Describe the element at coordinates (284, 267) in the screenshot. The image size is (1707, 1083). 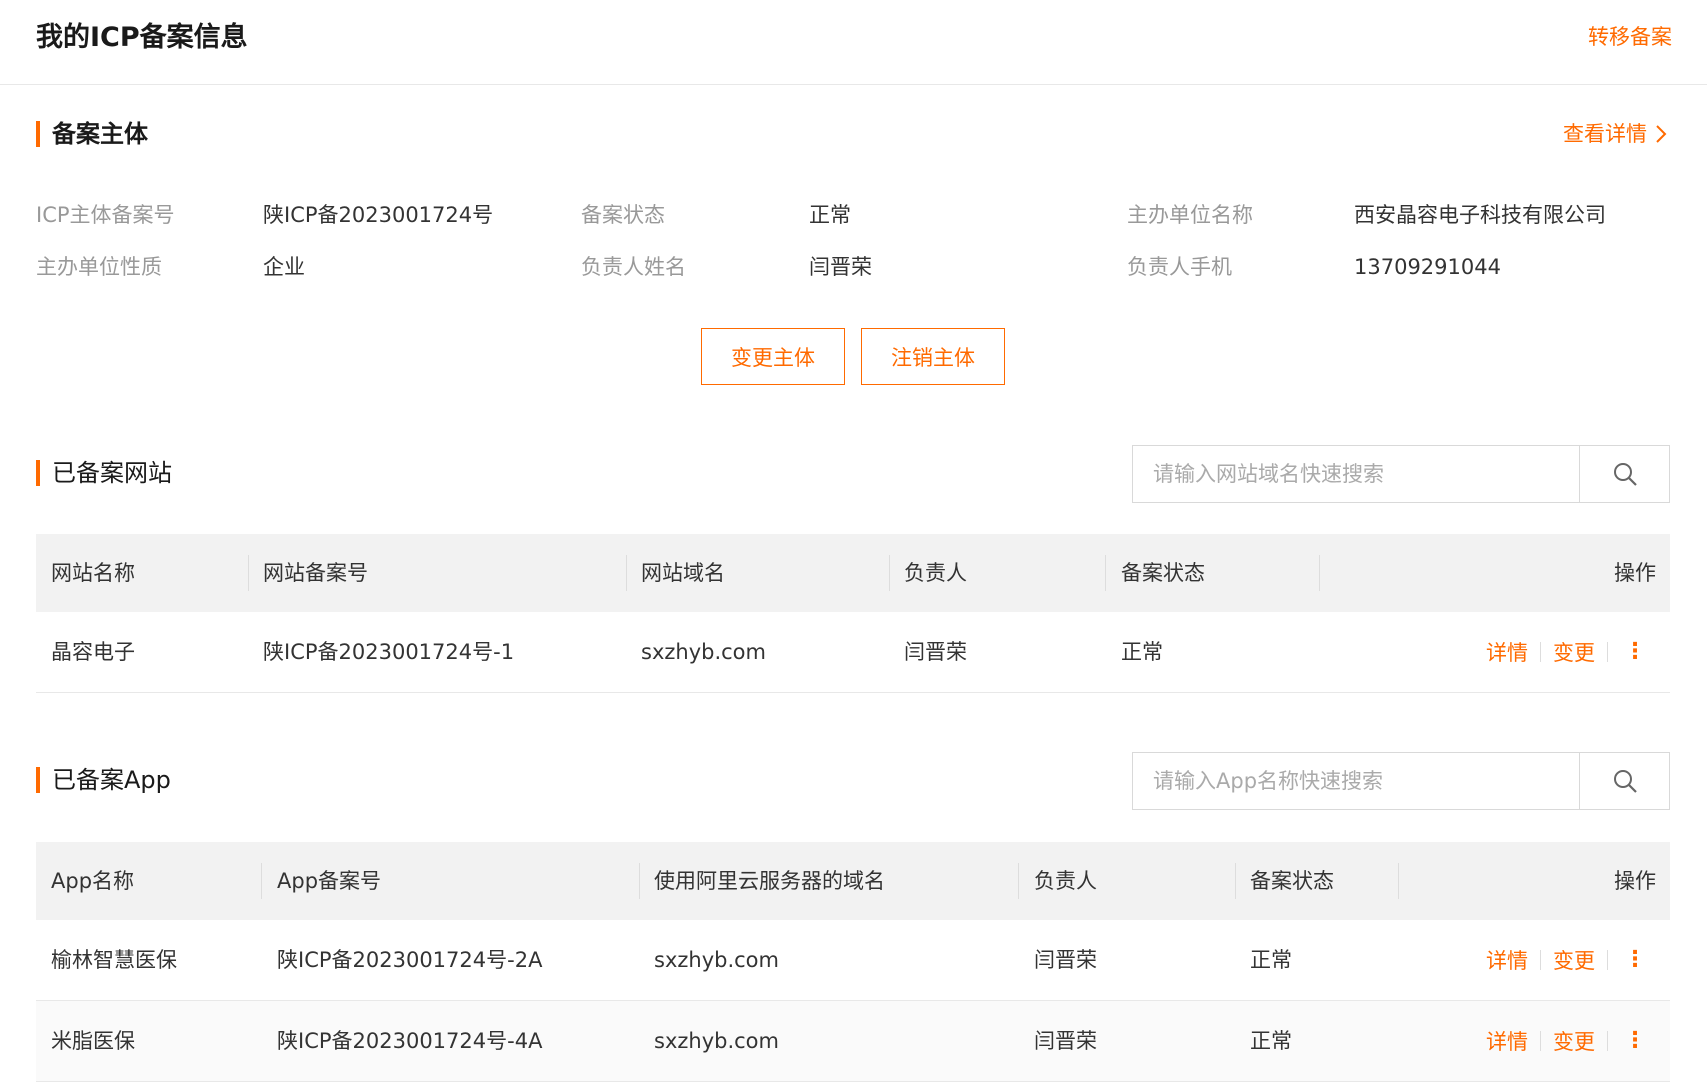
I see `organizer-type-value: 企业` at that location.